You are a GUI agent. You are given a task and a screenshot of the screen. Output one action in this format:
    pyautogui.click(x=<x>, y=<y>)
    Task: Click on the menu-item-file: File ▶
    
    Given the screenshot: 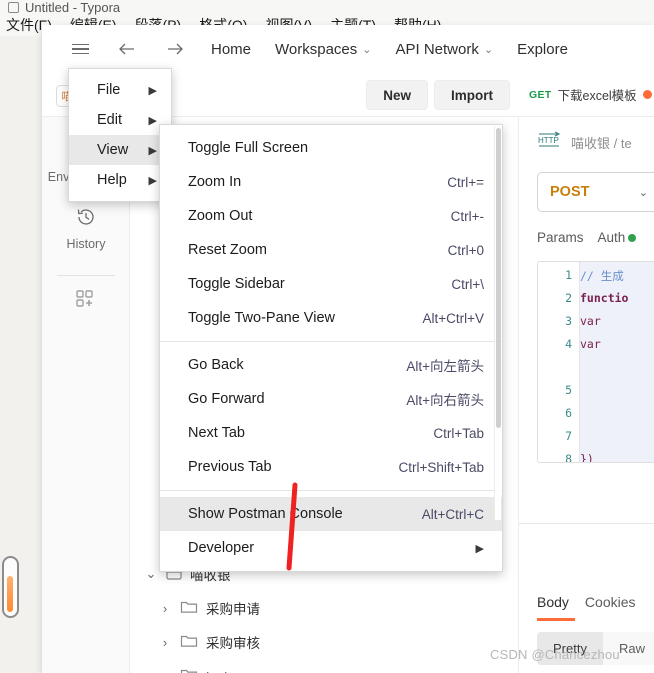 What is the action you would take?
    pyautogui.click(x=120, y=90)
    